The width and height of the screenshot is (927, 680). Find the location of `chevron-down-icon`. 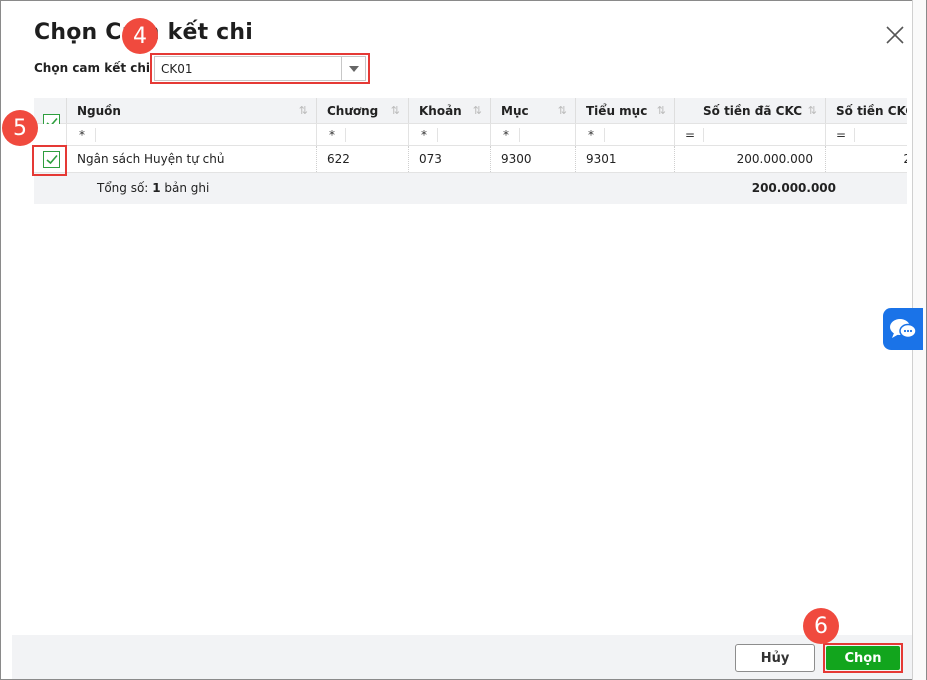

chevron-down-icon is located at coordinates (354, 69).